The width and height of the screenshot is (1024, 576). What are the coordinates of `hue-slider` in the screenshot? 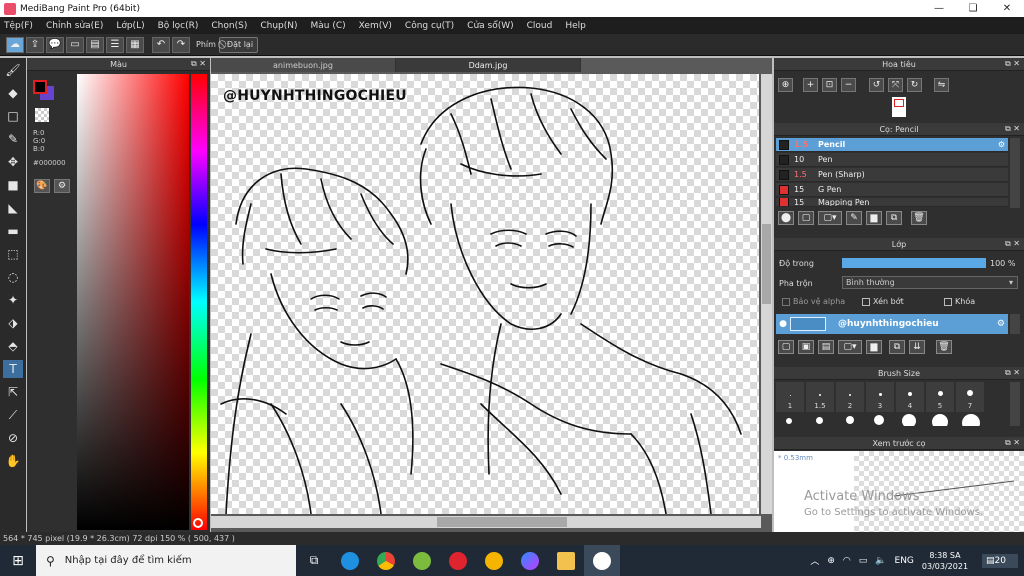 It's located at (199, 302).